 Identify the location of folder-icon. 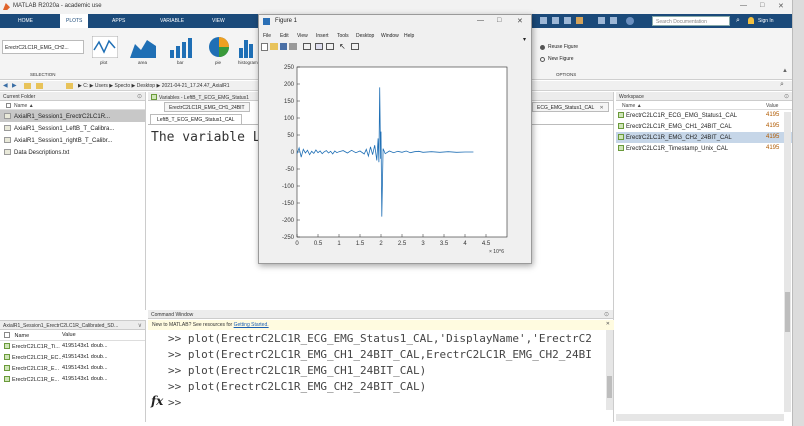
(69, 86).